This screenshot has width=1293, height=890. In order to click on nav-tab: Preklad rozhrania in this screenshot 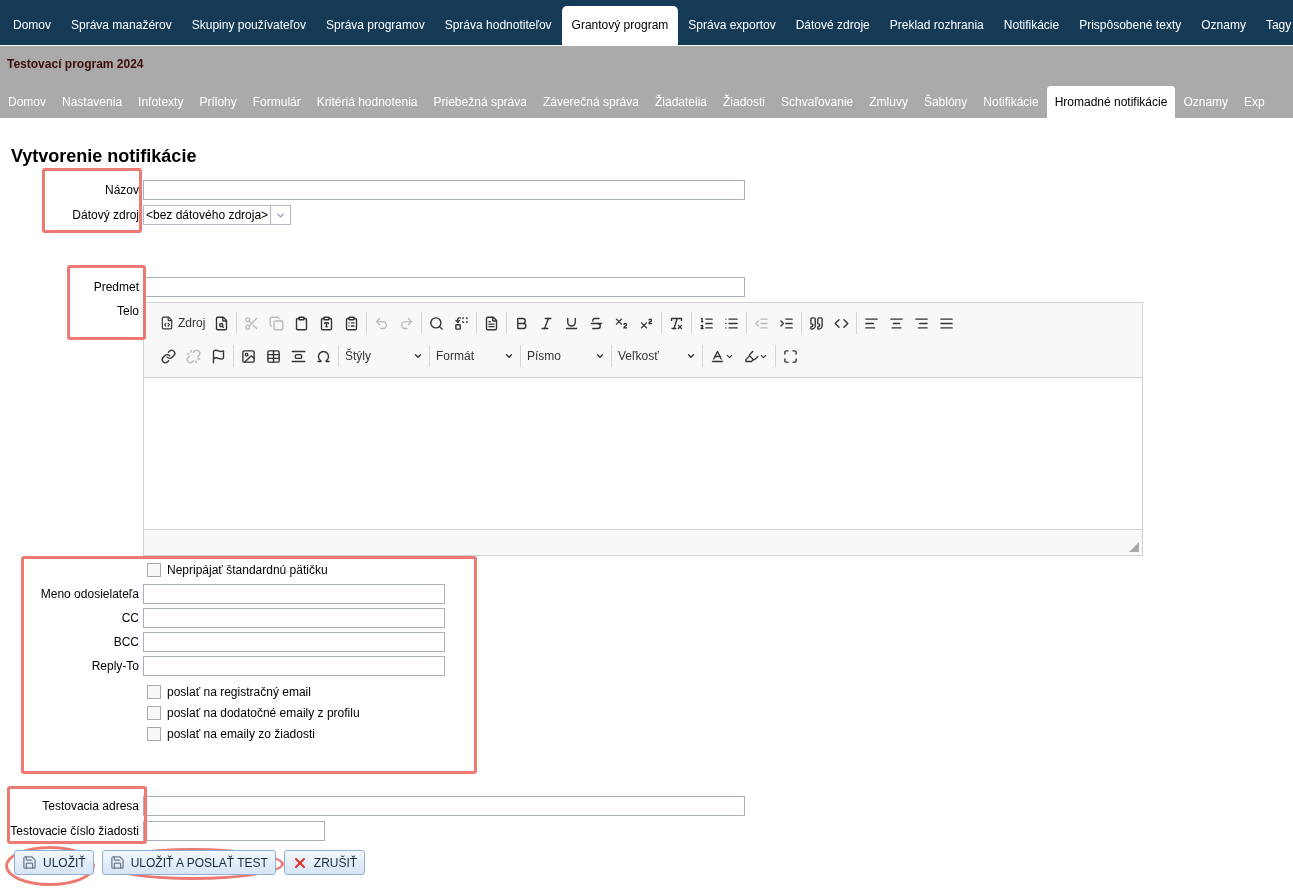, I will do `click(936, 25)`.